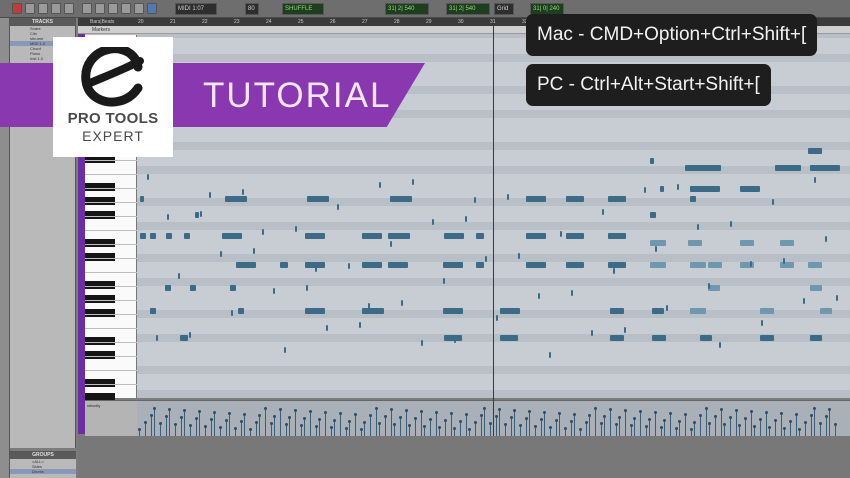 This screenshot has width=850, height=478. What do you see at coordinates (303, 9) in the screenshot?
I see `shuffle-field: SHUFFLE` at bounding box center [303, 9].